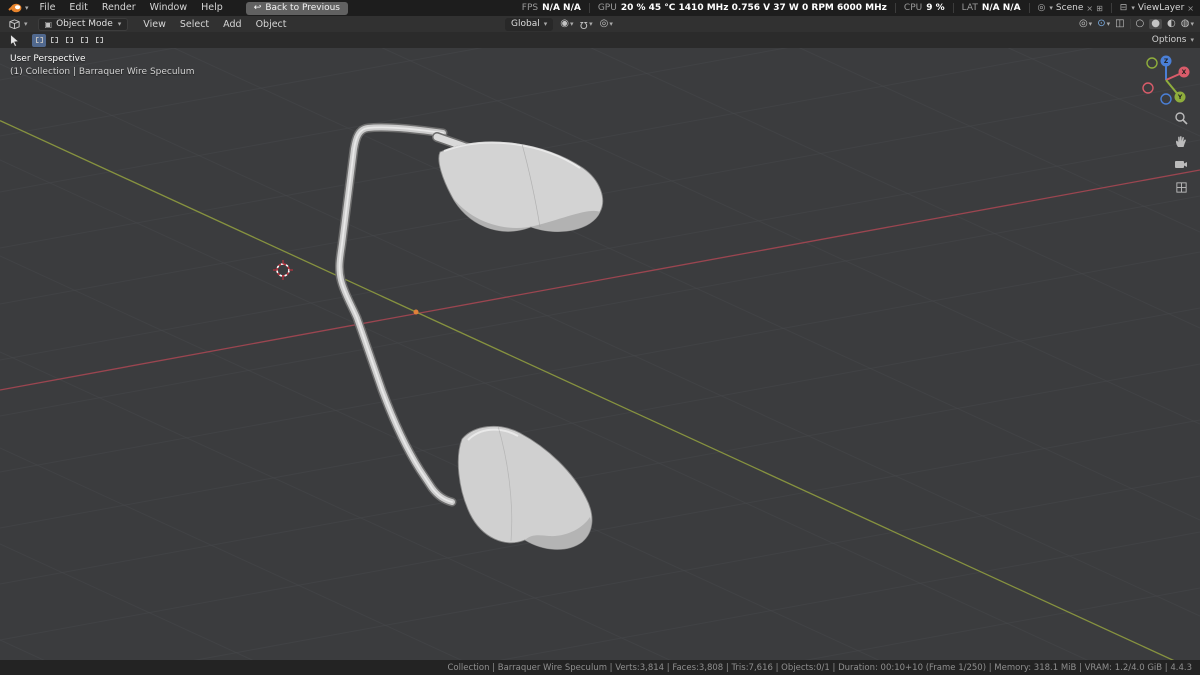 Image resolution: width=1200 pixels, height=675 pixels. Describe the element at coordinates (257, 8) in the screenshot. I see `back-icon: ↩` at that location.